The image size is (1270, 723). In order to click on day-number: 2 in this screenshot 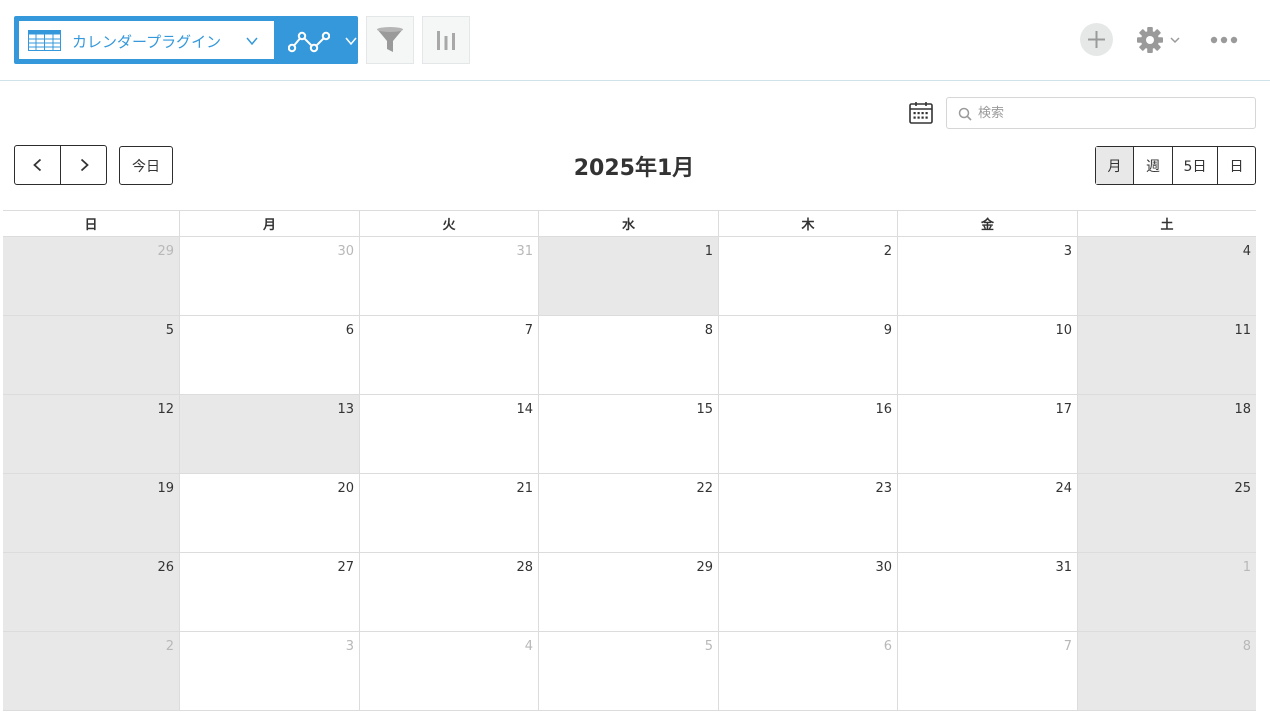, I will do `click(169, 646)`.